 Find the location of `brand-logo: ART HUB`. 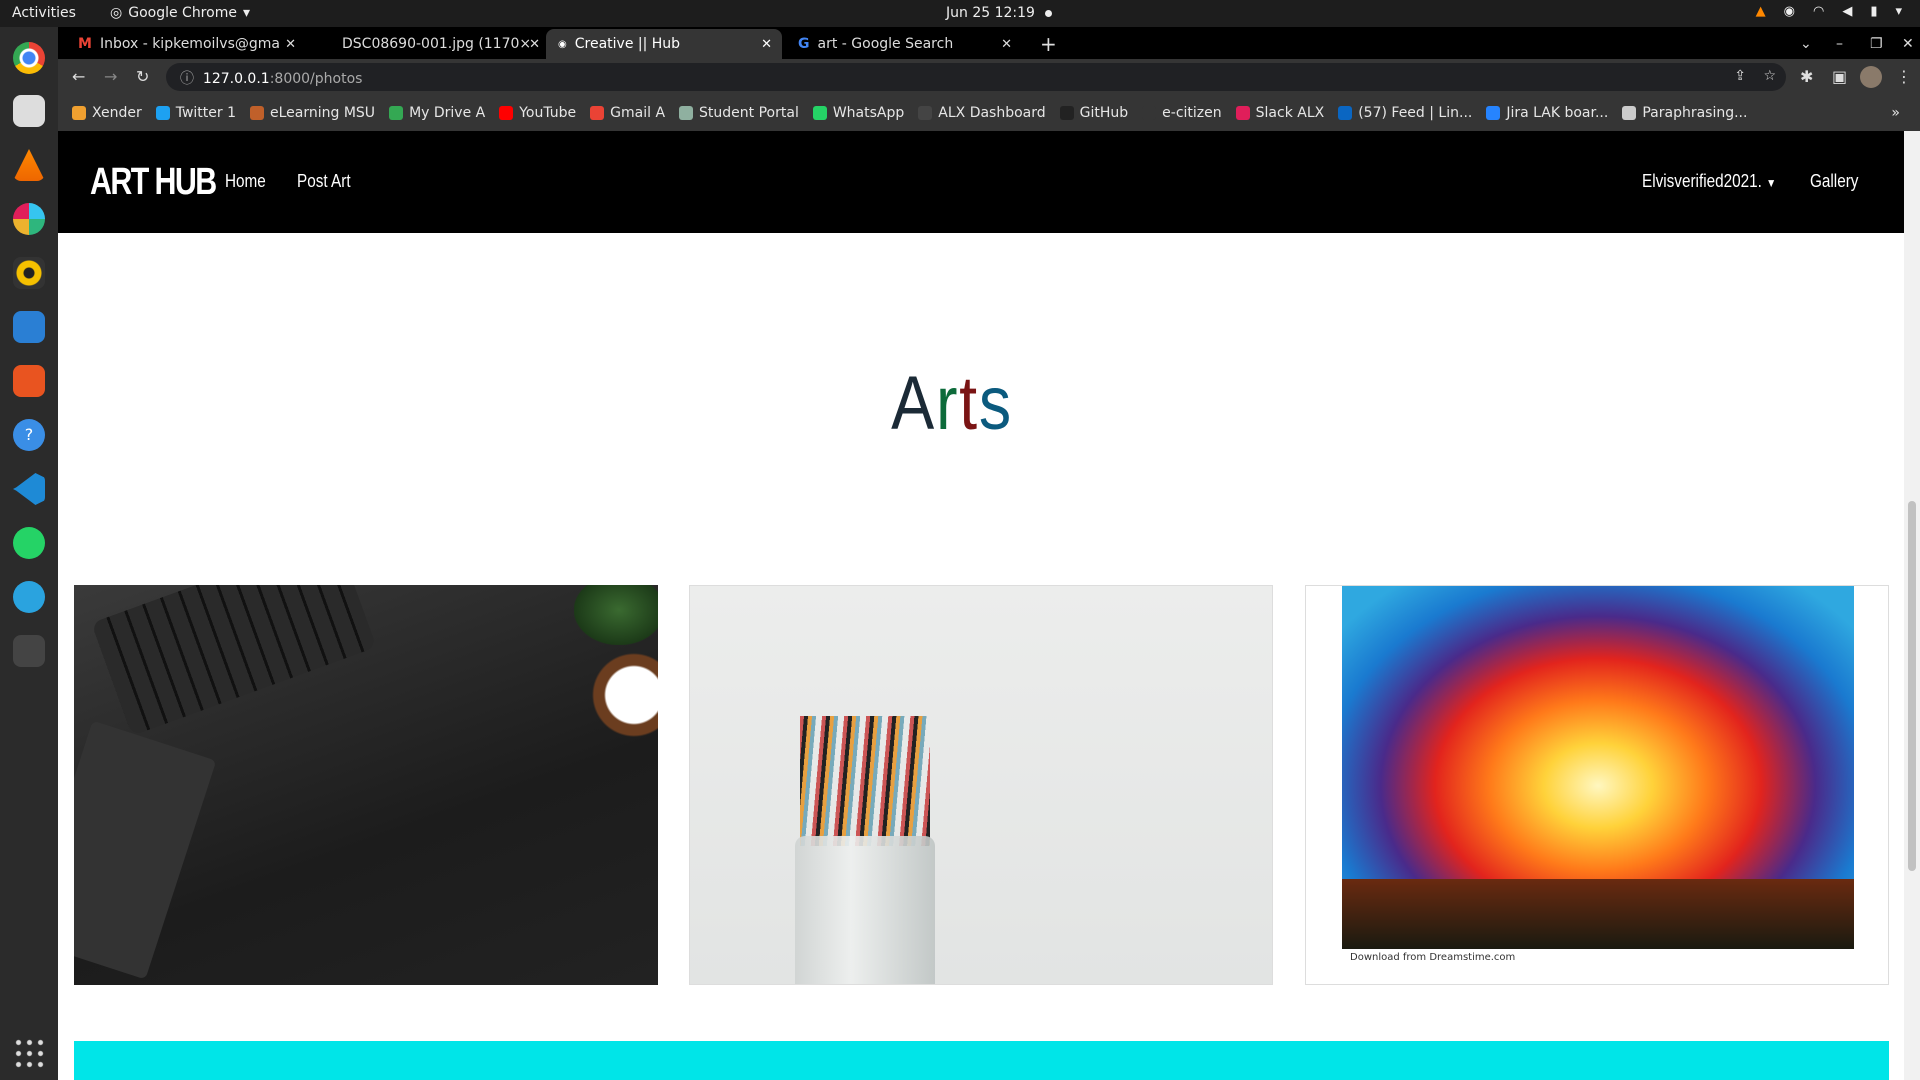

brand-logo: ART HUB is located at coordinates (153, 182).